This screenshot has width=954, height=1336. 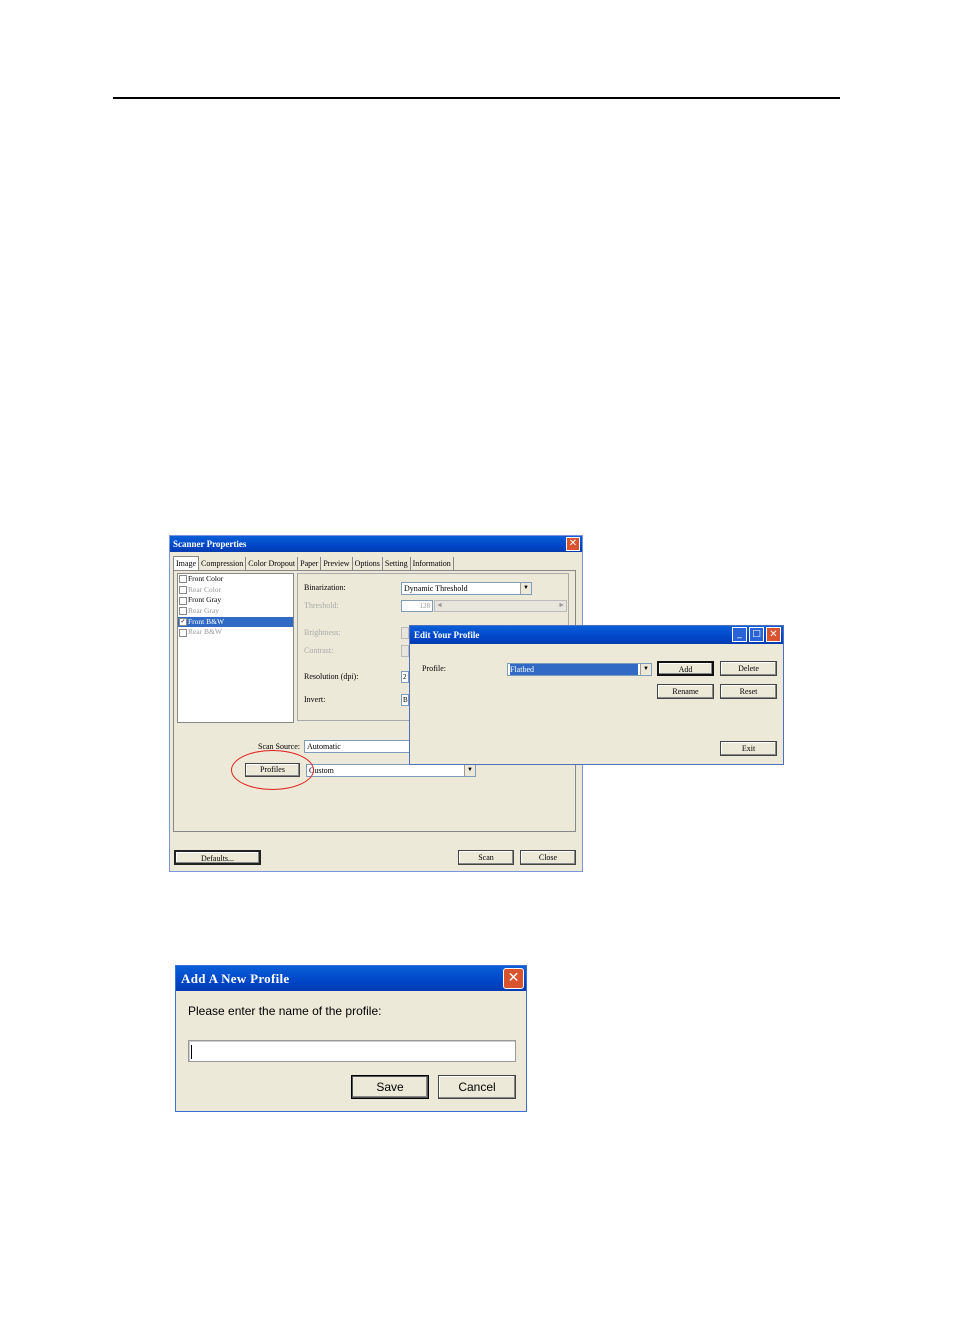 What do you see at coordinates (685, 668) in the screenshot?
I see `add-button: Add` at bounding box center [685, 668].